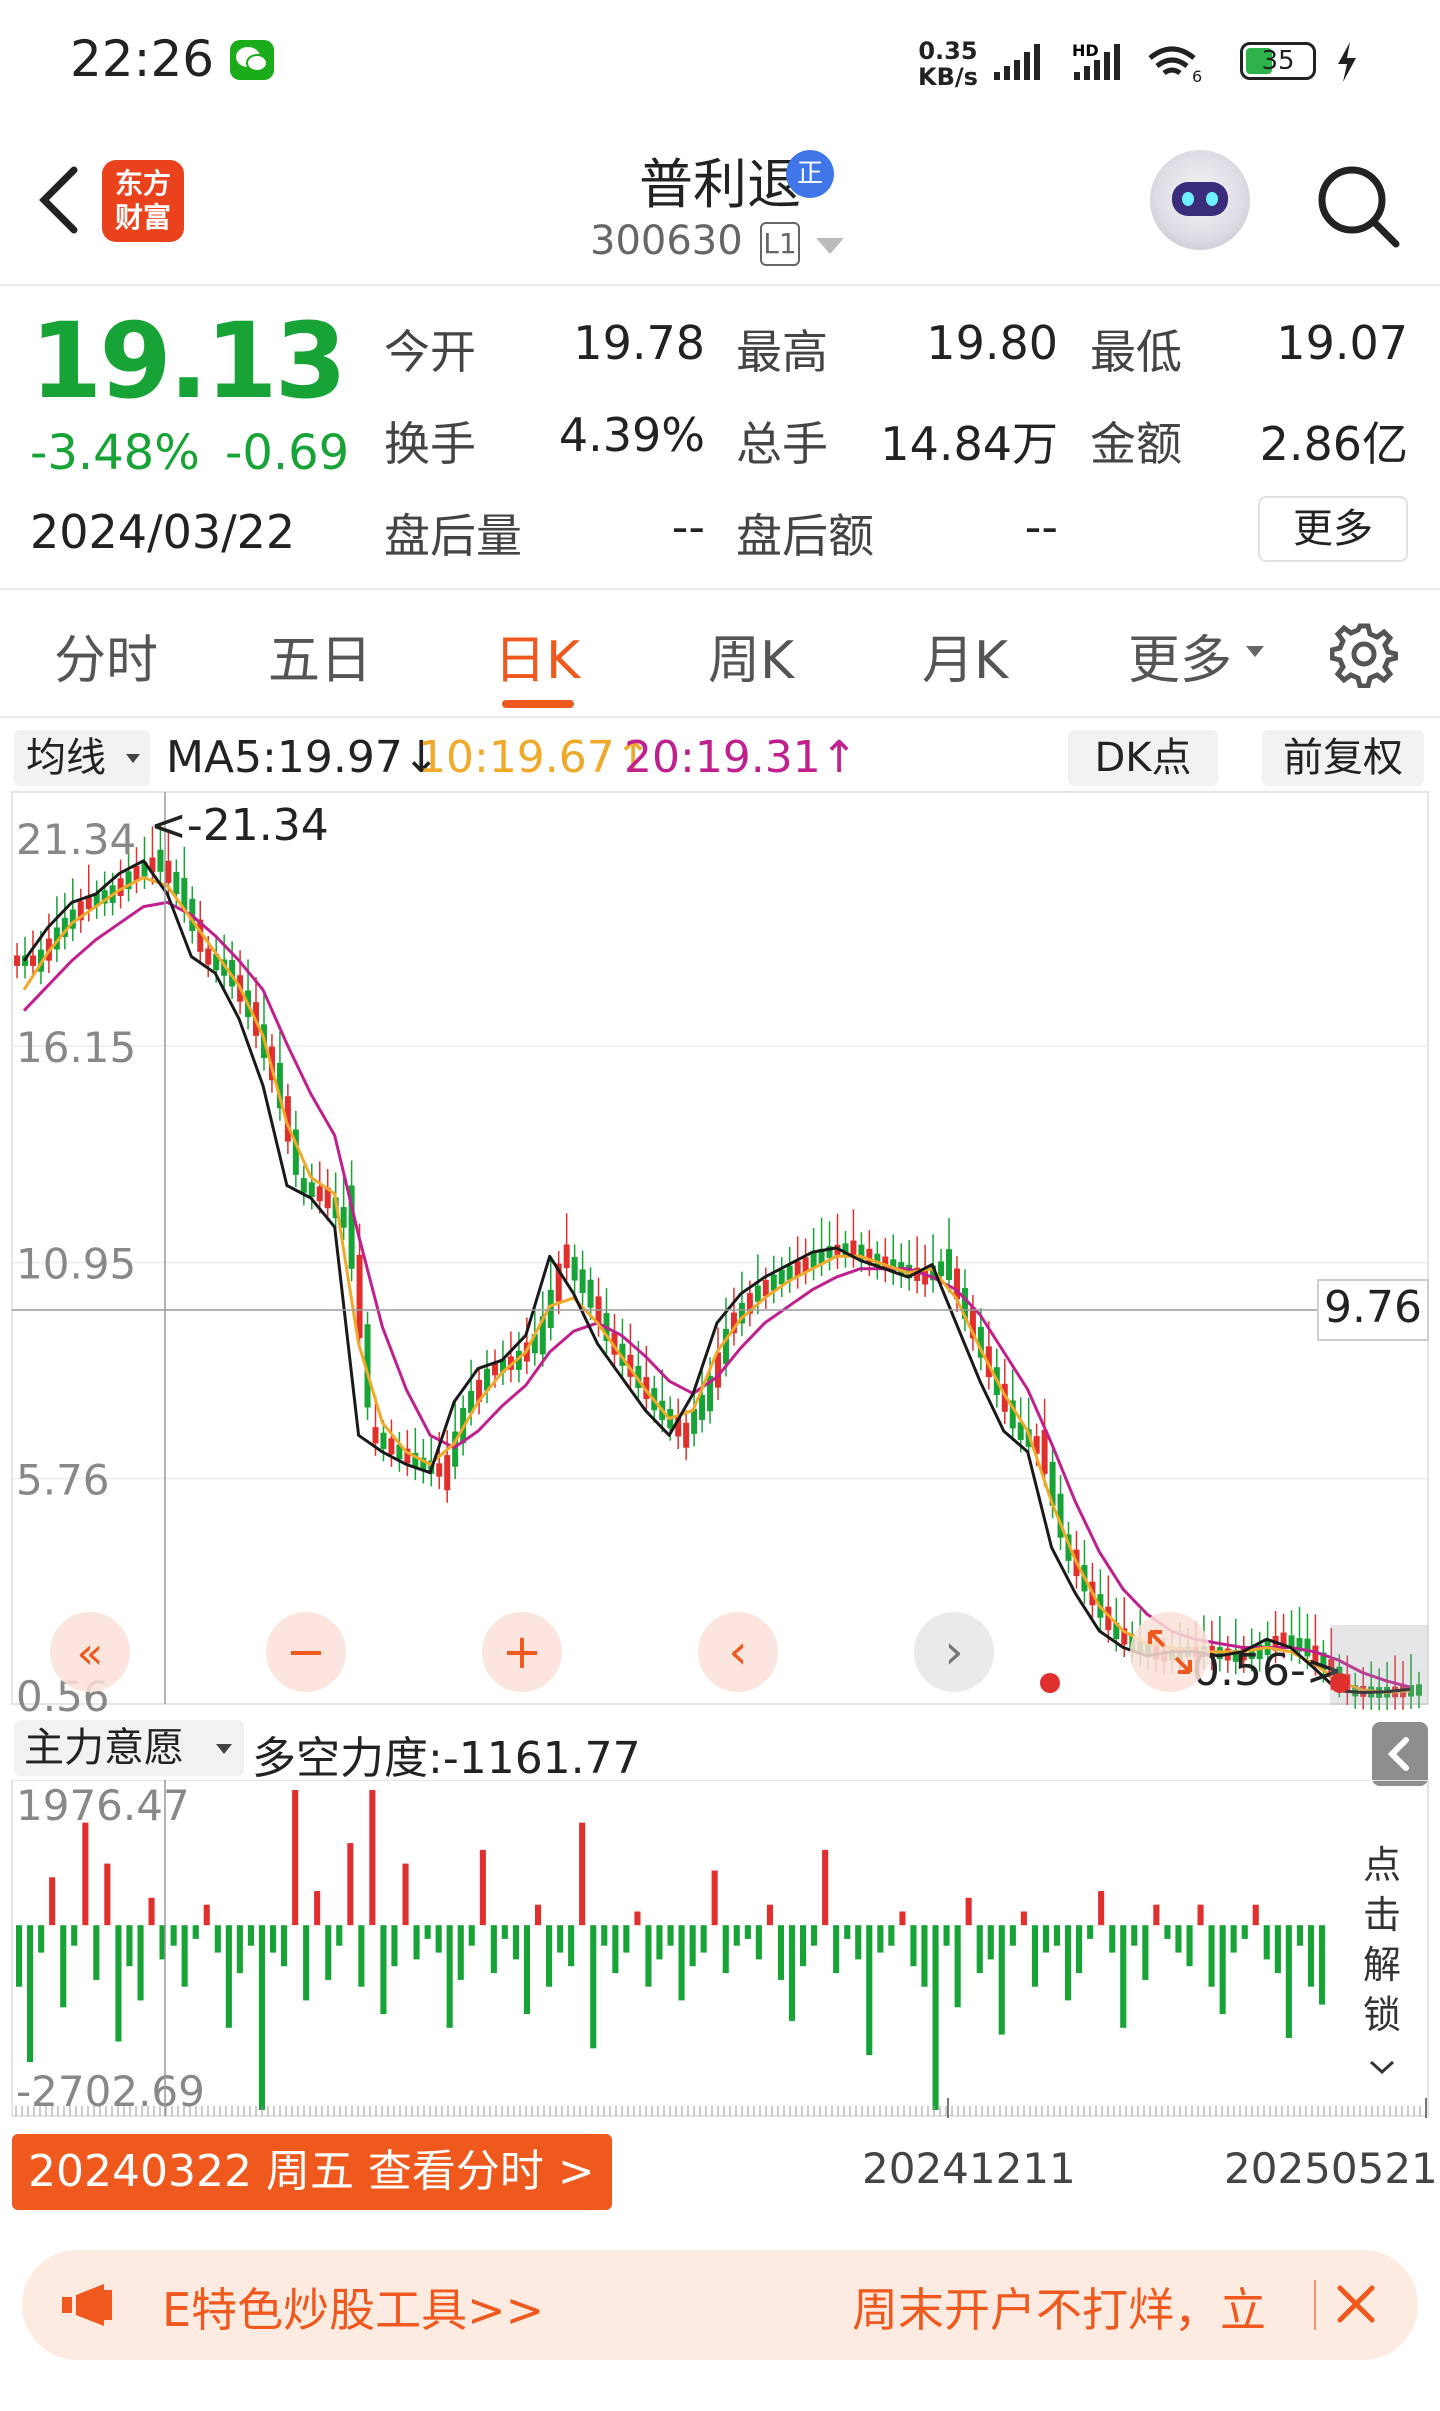 The image size is (1440, 2411). What do you see at coordinates (106, 655) in the screenshot?
I see `tab-intraday: 分时` at bounding box center [106, 655].